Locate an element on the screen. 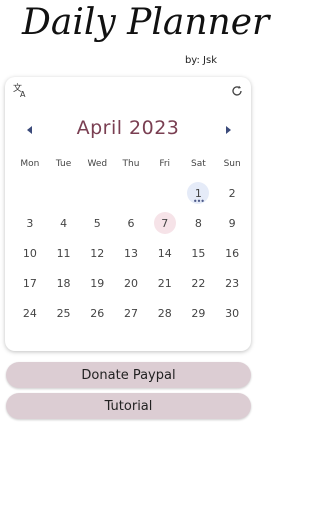 The height and width of the screenshot is (512, 320). weekday-label: Thu is located at coordinates (131, 164).